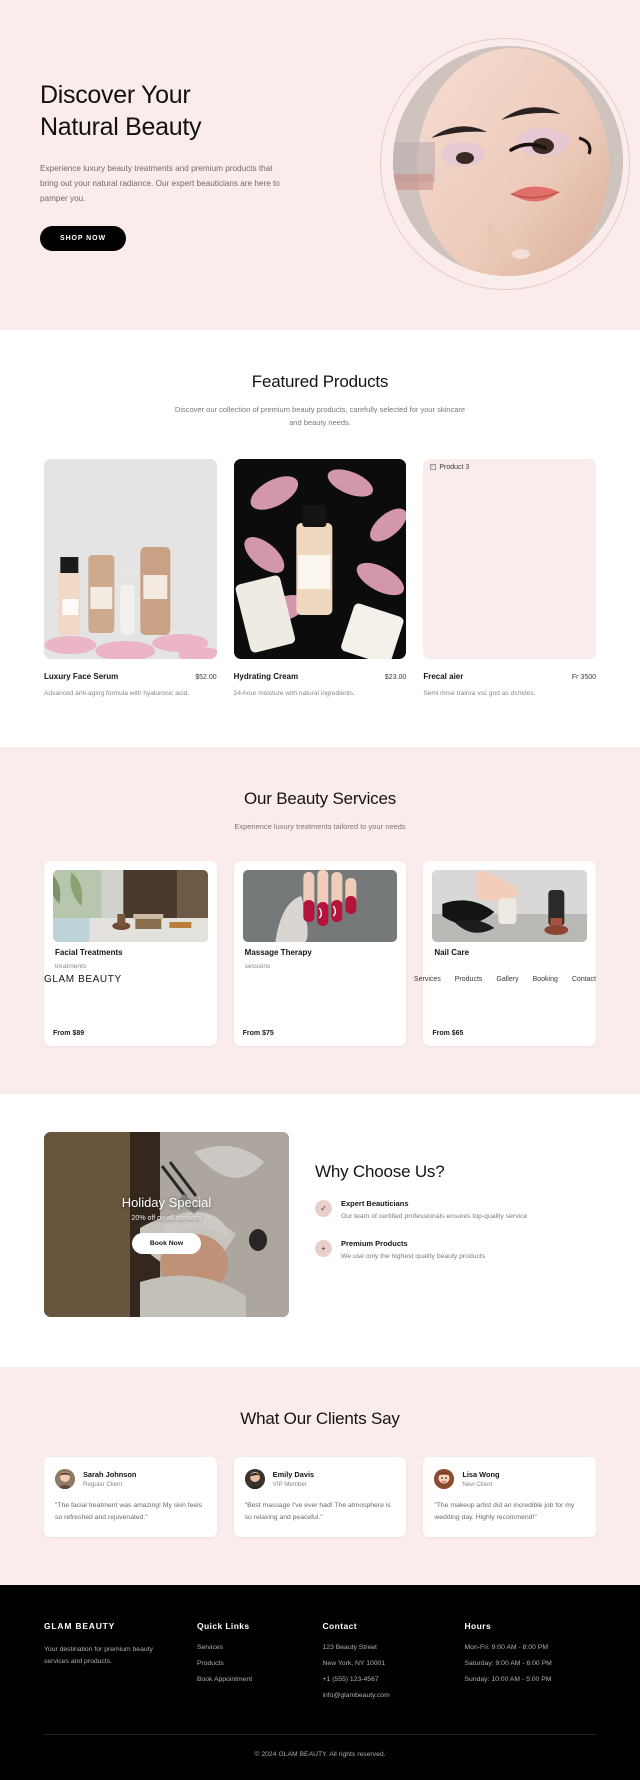 The height and width of the screenshot is (1780, 640). I want to click on plus-icon: +, so click(323, 1249).